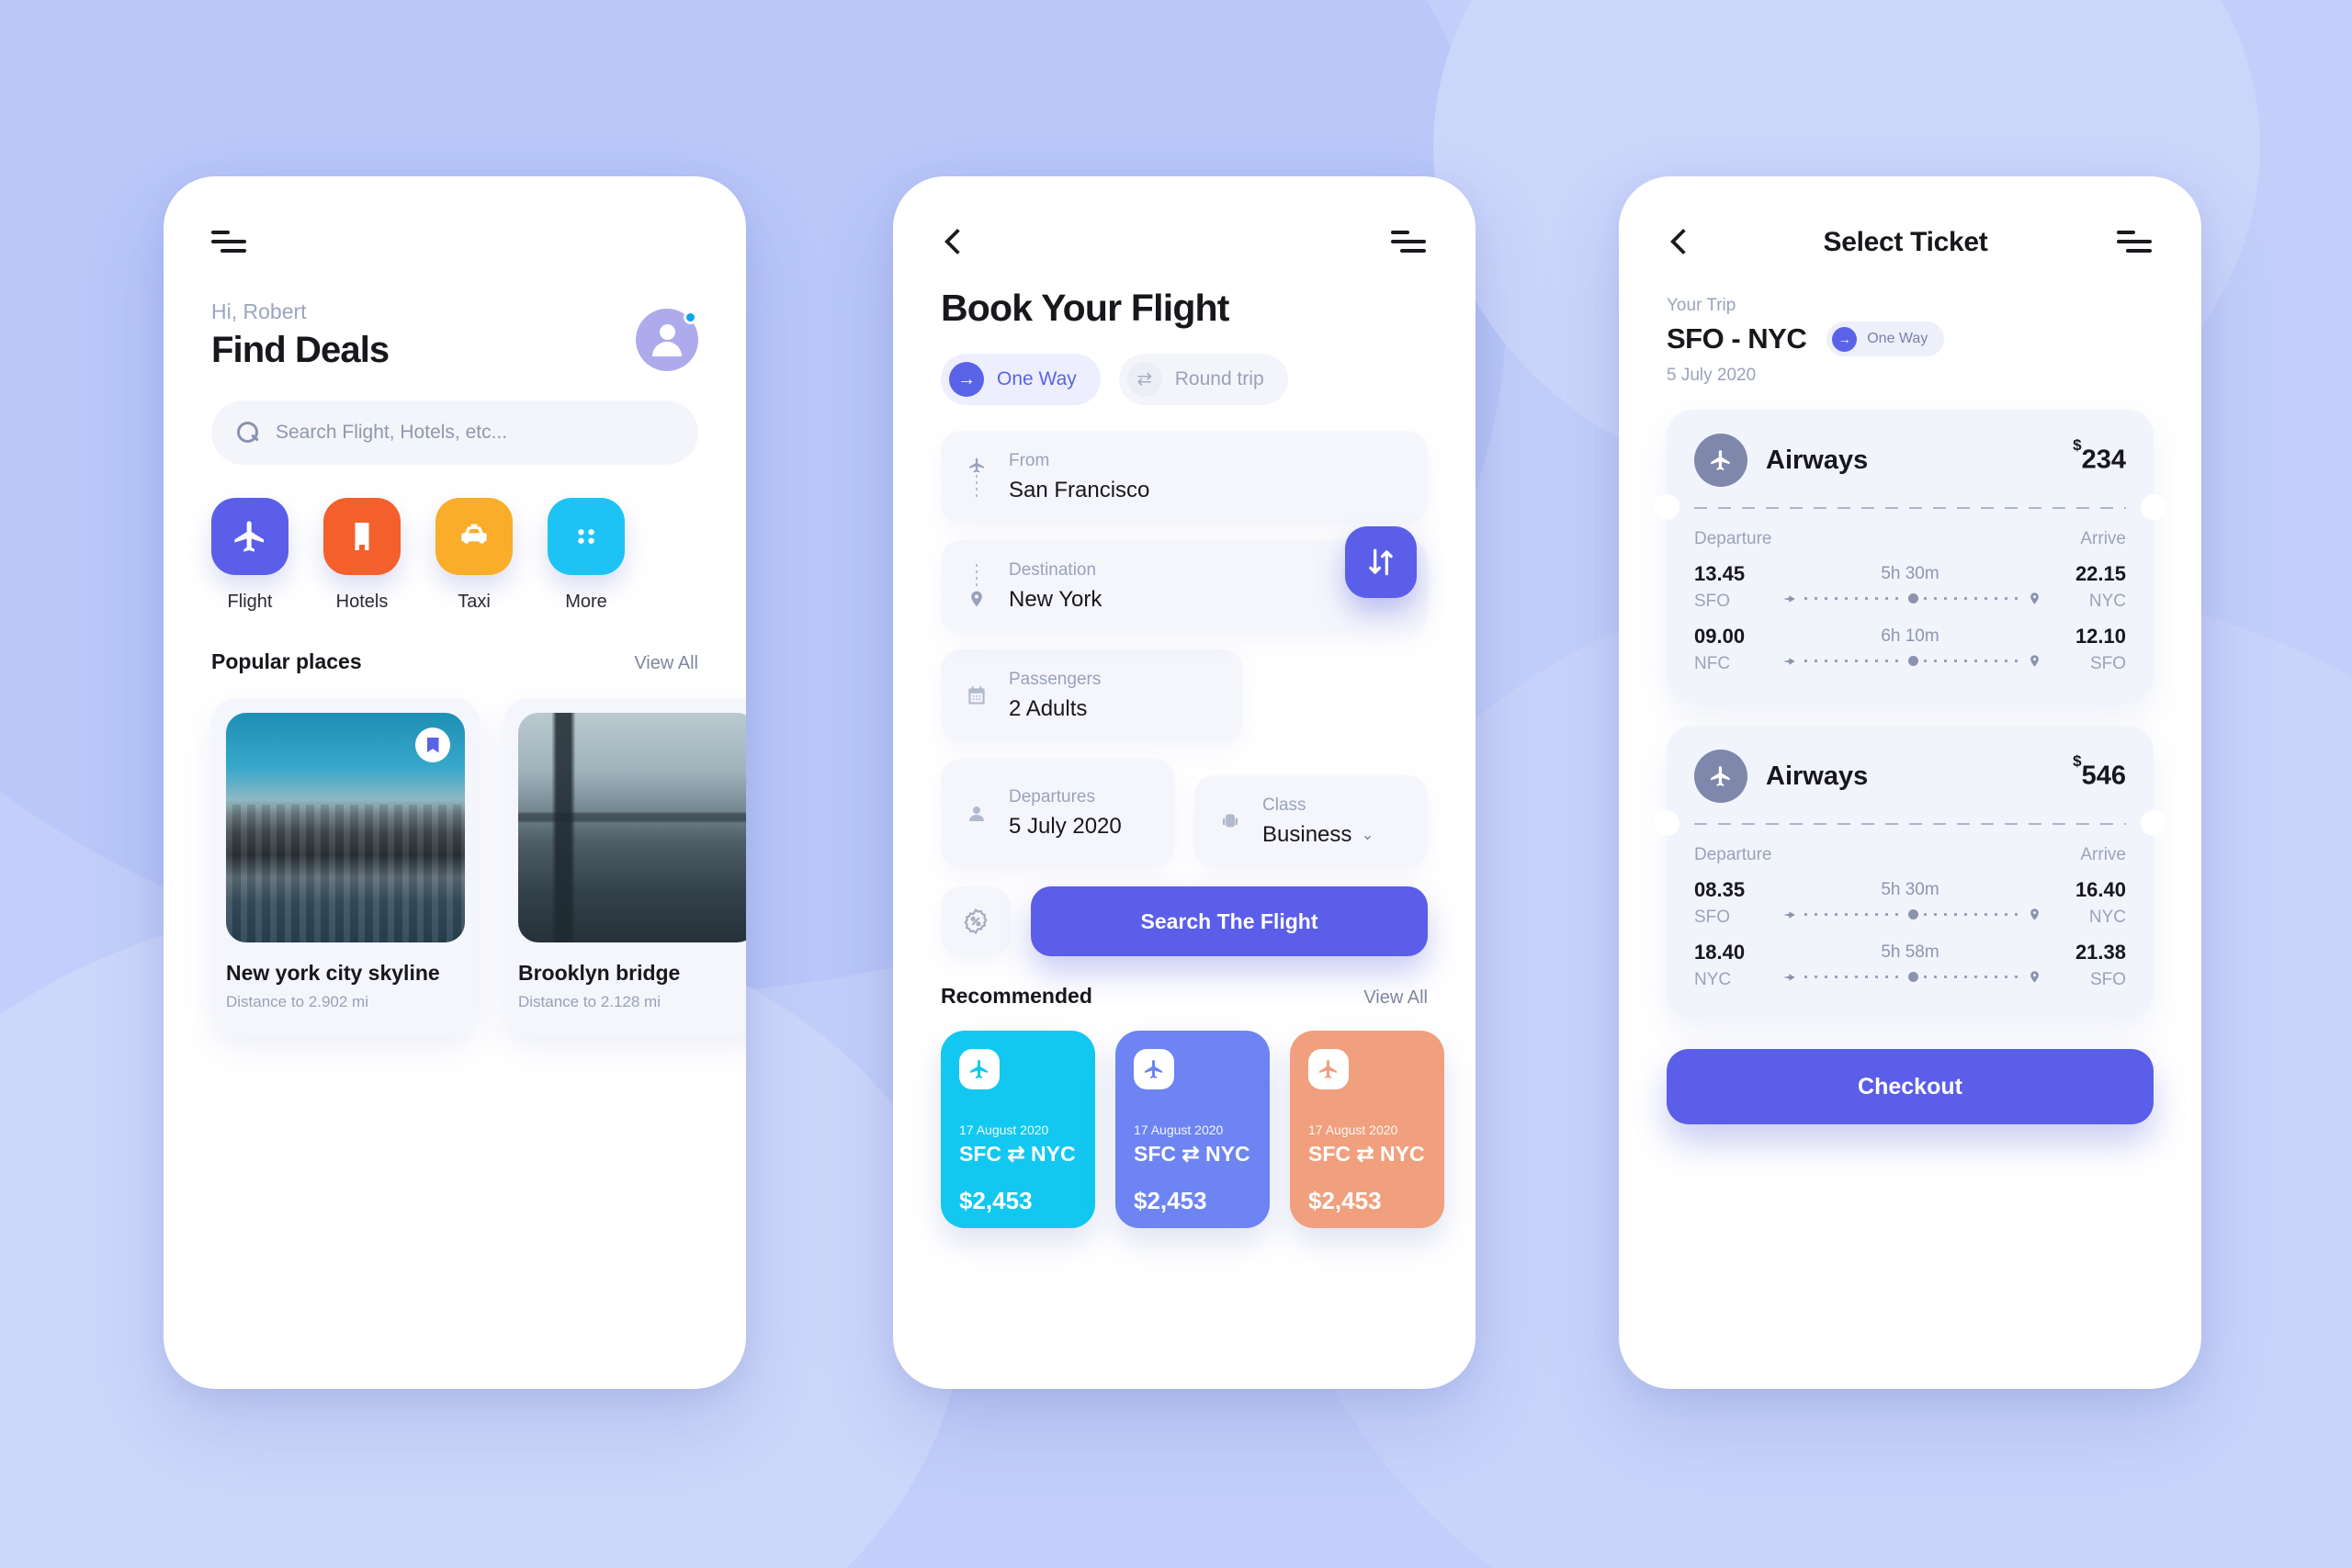 This screenshot has height=1568, width=2352. Describe the element at coordinates (455, 335) in the screenshot. I see `greeting-row: Hi, Robert Find Deals` at that location.